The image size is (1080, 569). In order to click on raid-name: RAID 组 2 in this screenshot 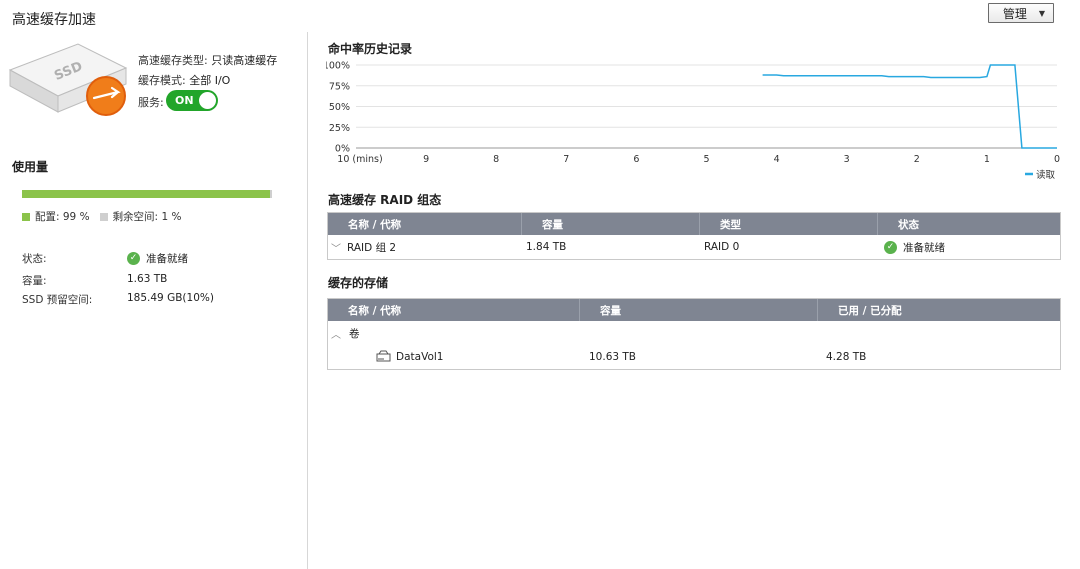, I will do `click(372, 247)`.